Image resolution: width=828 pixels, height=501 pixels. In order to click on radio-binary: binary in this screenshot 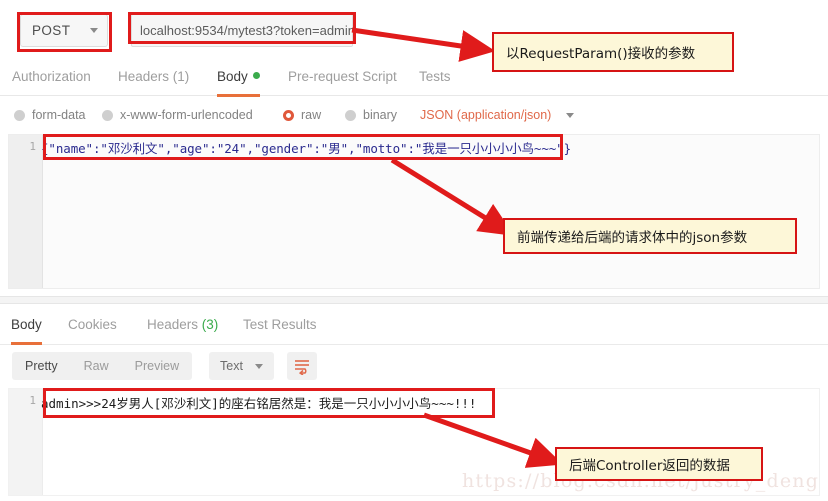, I will do `click(371, 115)`.